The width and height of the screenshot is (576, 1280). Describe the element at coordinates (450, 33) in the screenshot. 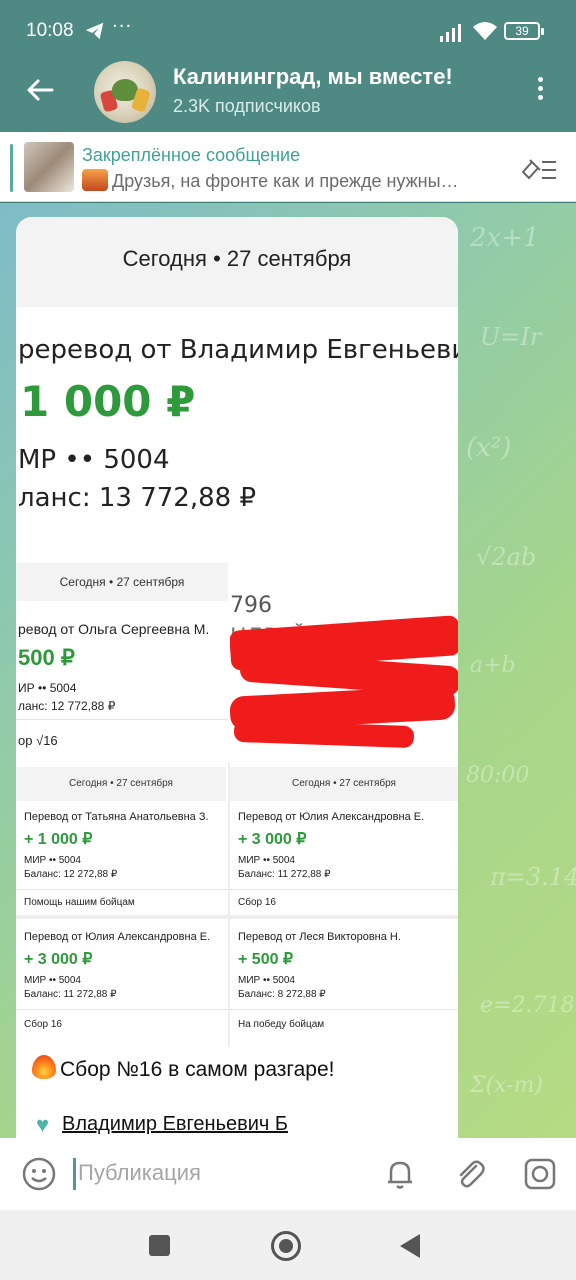

I see `signal-icon` at that location.